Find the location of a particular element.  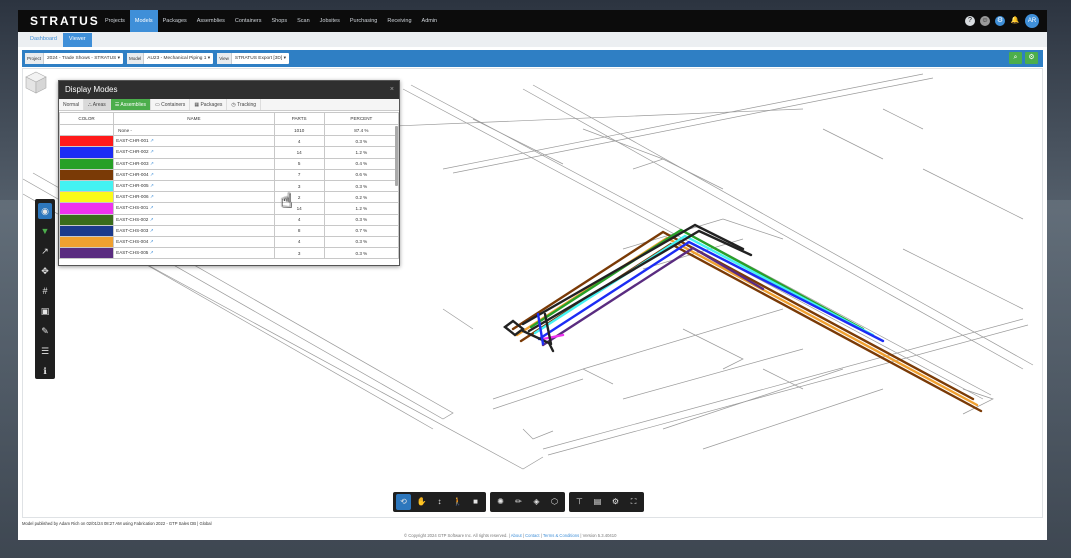

info-icon: ℹ is located at coordinates (45, 371).